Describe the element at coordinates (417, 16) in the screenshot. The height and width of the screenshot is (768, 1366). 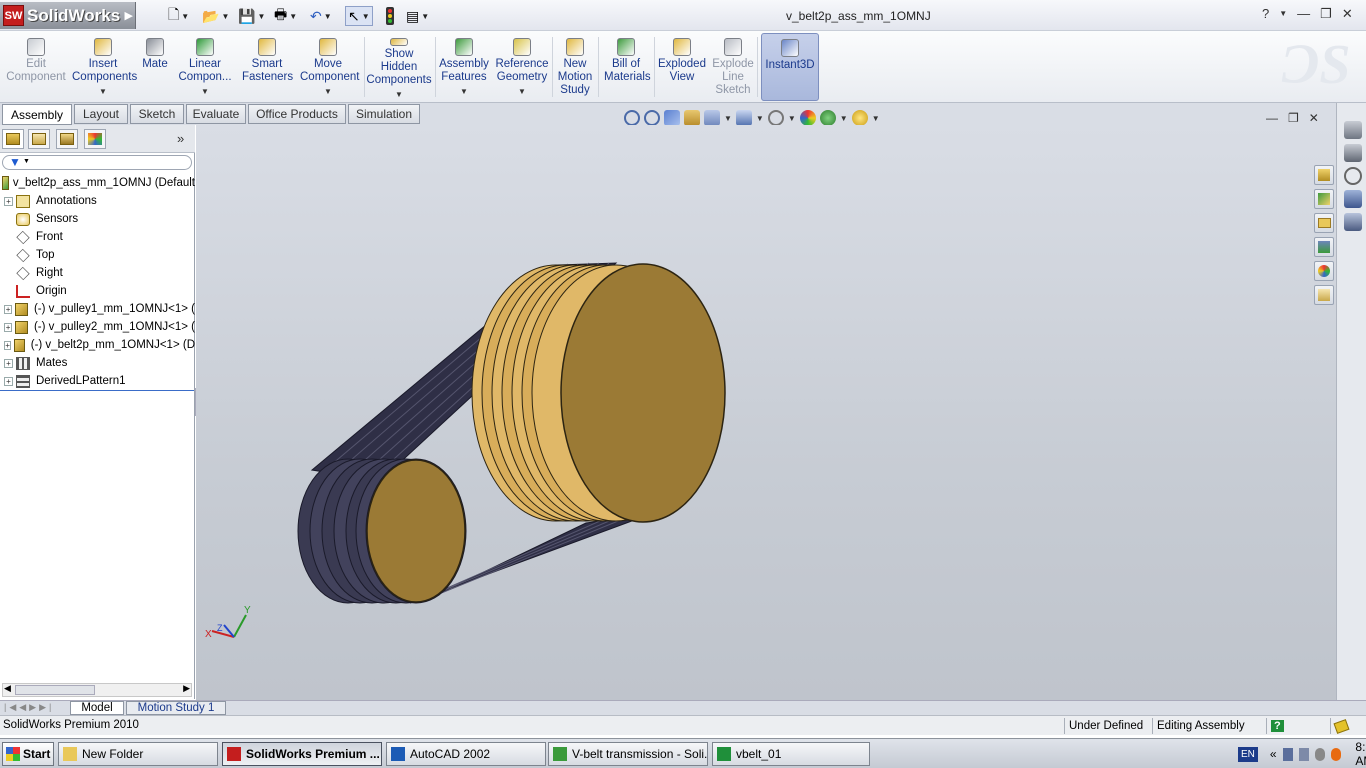
I see `options-button: ▤ ▼` at that location.